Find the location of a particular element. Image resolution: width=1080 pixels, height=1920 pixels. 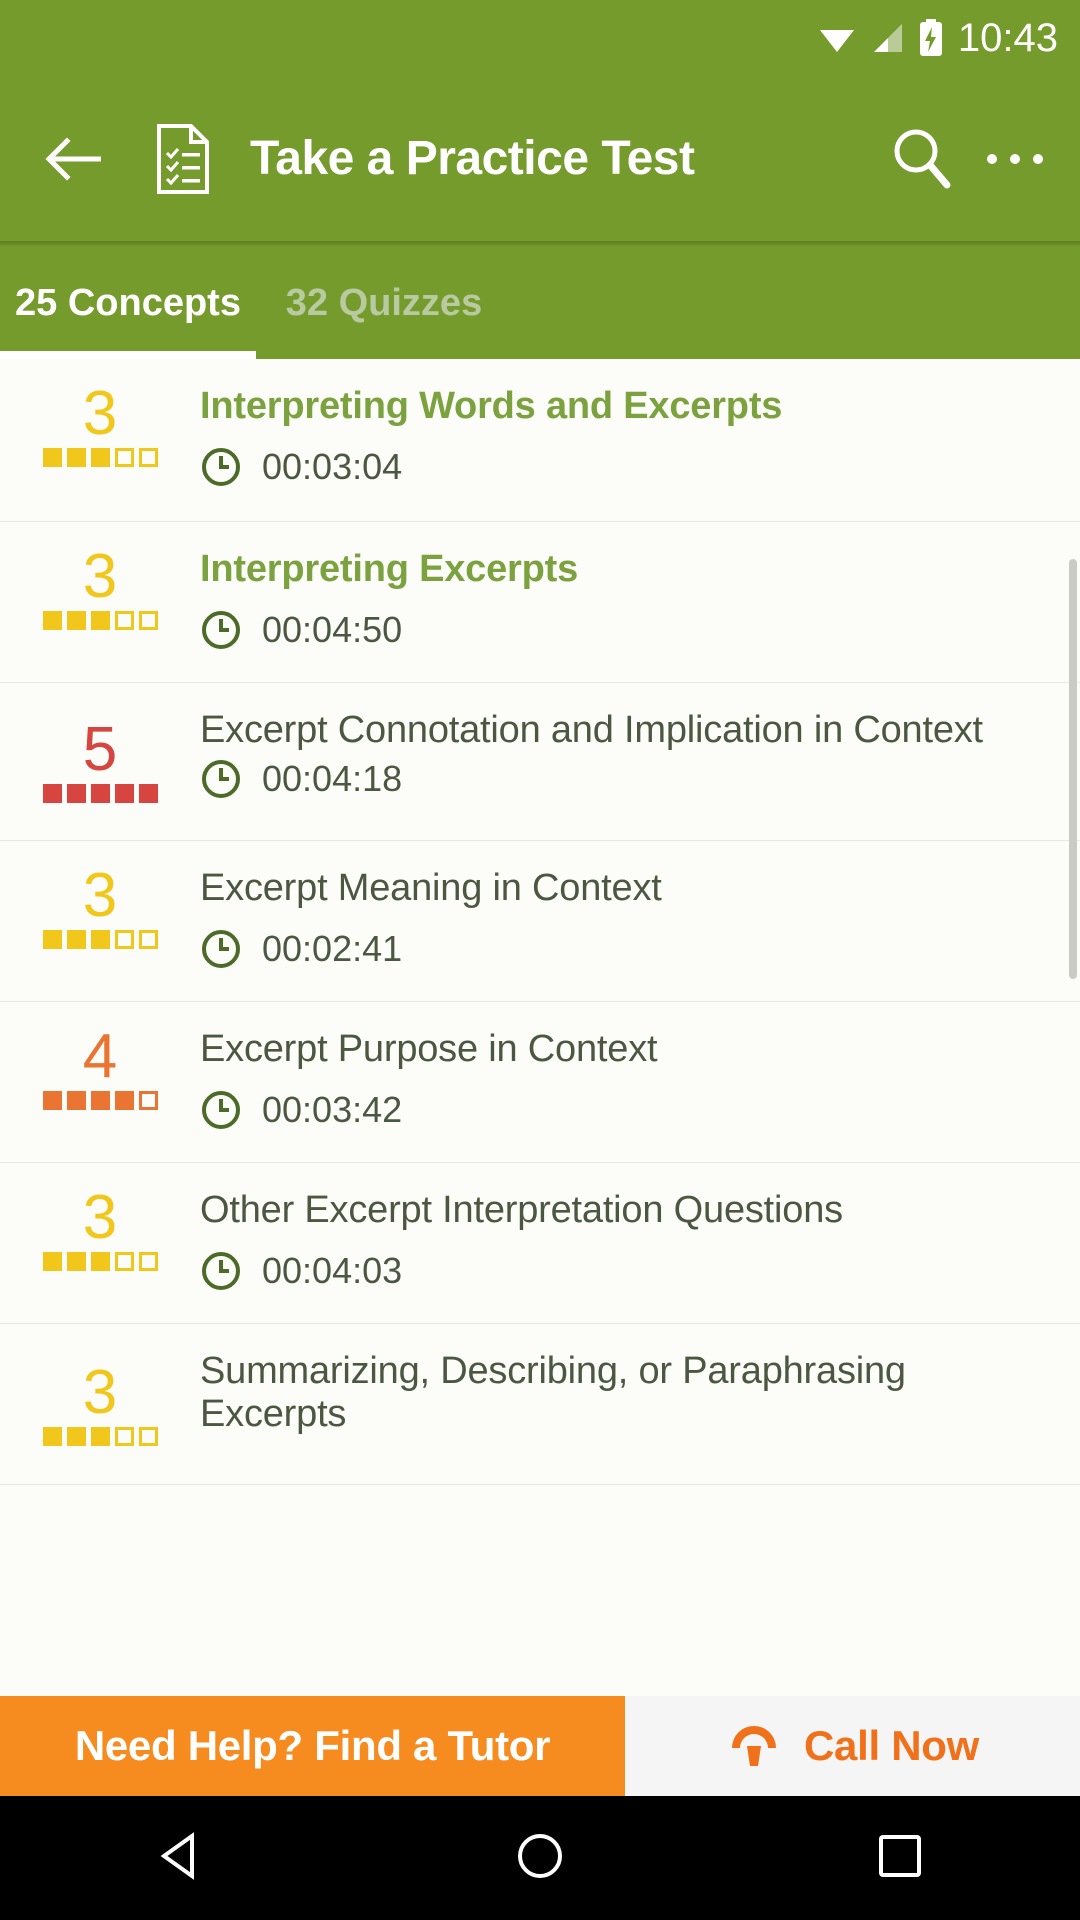

more-vertical-icon-dot3 is located at coordinates (1038, 158).